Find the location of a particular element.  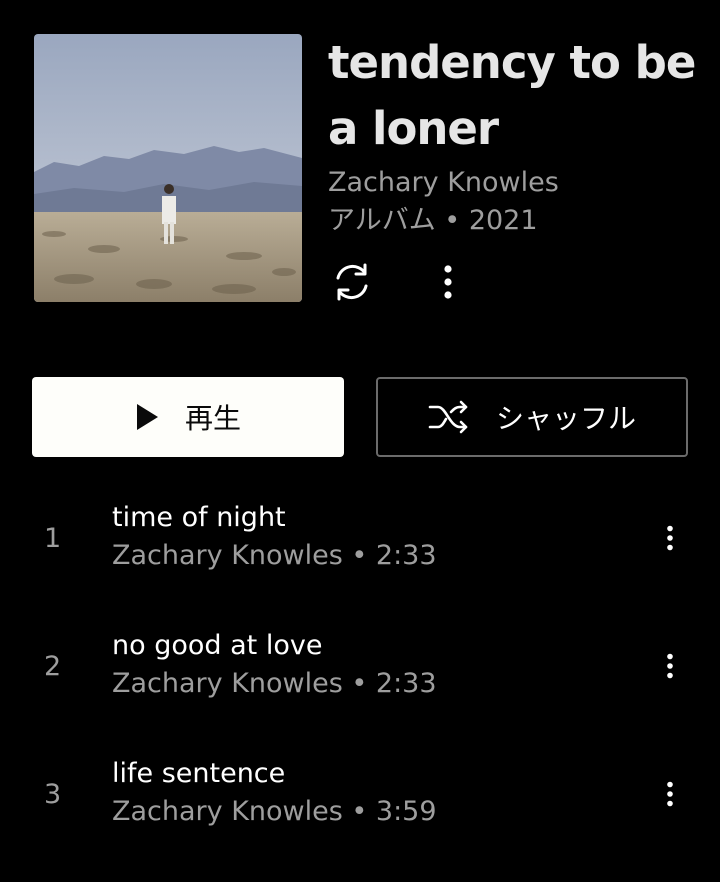

album-title-line1: tendency to be is located at coordinates (512, 62).